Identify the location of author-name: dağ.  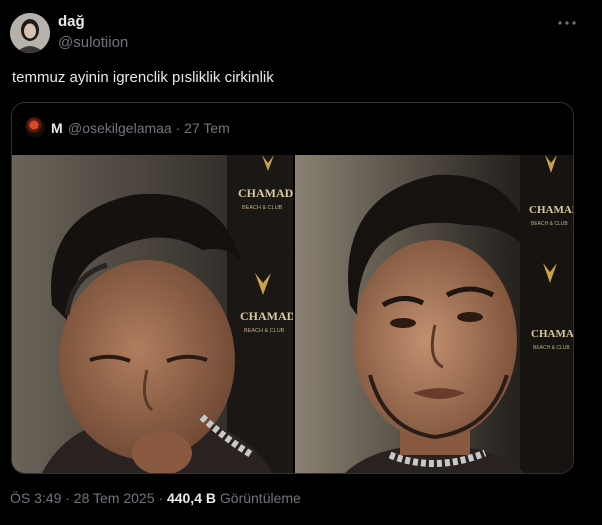
(71, 21).